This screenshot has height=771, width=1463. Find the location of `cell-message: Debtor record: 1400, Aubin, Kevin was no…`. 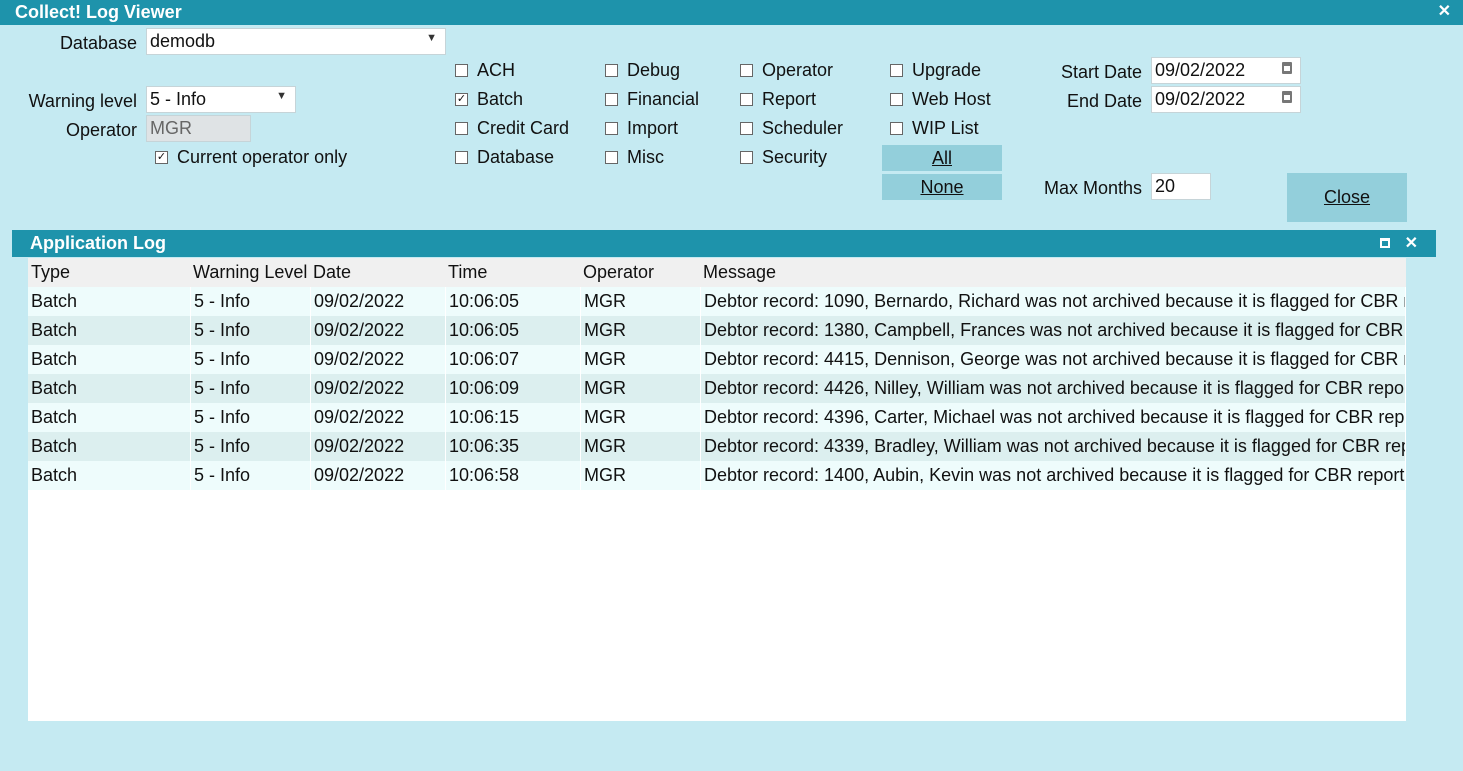

cell-message: Debtor record: 1400, Aubin, Kevin was no… is located at coordinates (1053, 475).